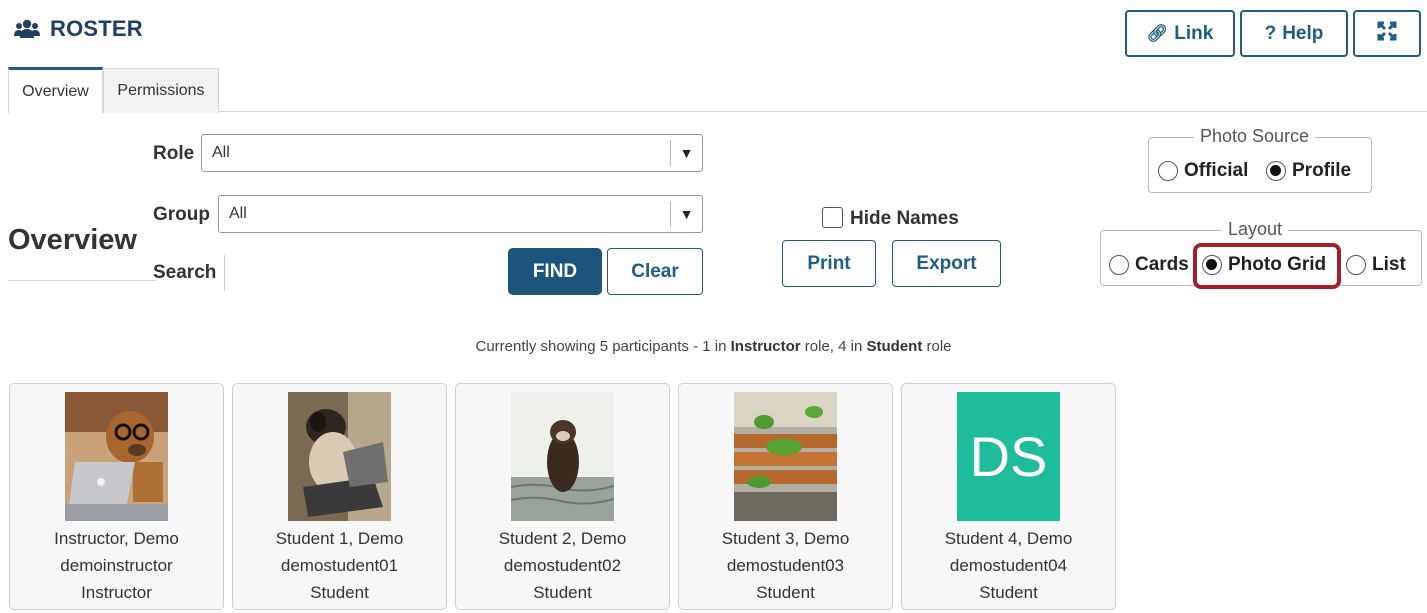 Image resolution: width=1427 pixels, height=613 pixels. I want to click on tool-title: ROSTER, so click(78, 29).